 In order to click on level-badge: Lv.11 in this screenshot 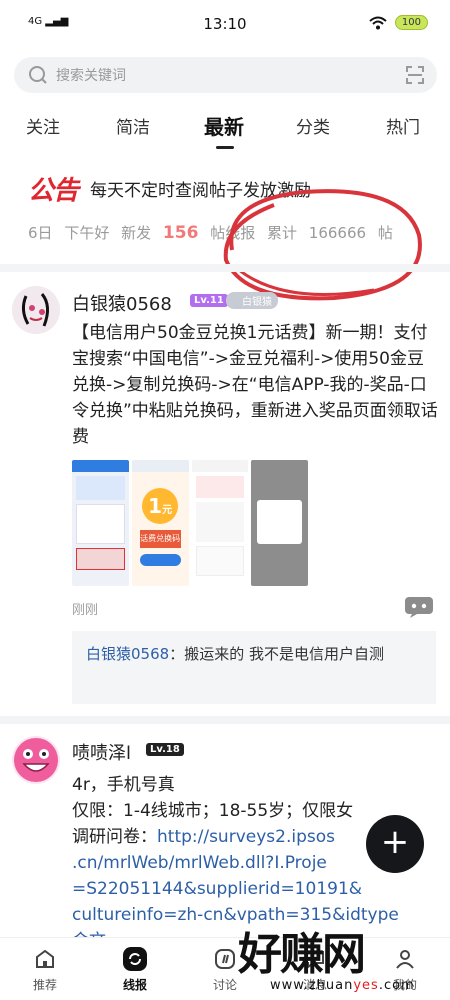, I will do `click(209, 300)`.